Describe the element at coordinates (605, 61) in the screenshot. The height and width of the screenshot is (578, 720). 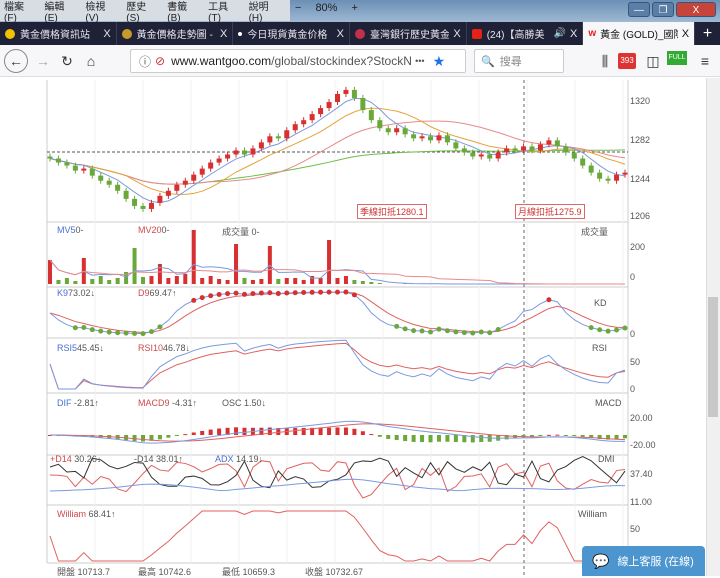
I see `library-icon: ⫼` at that location.